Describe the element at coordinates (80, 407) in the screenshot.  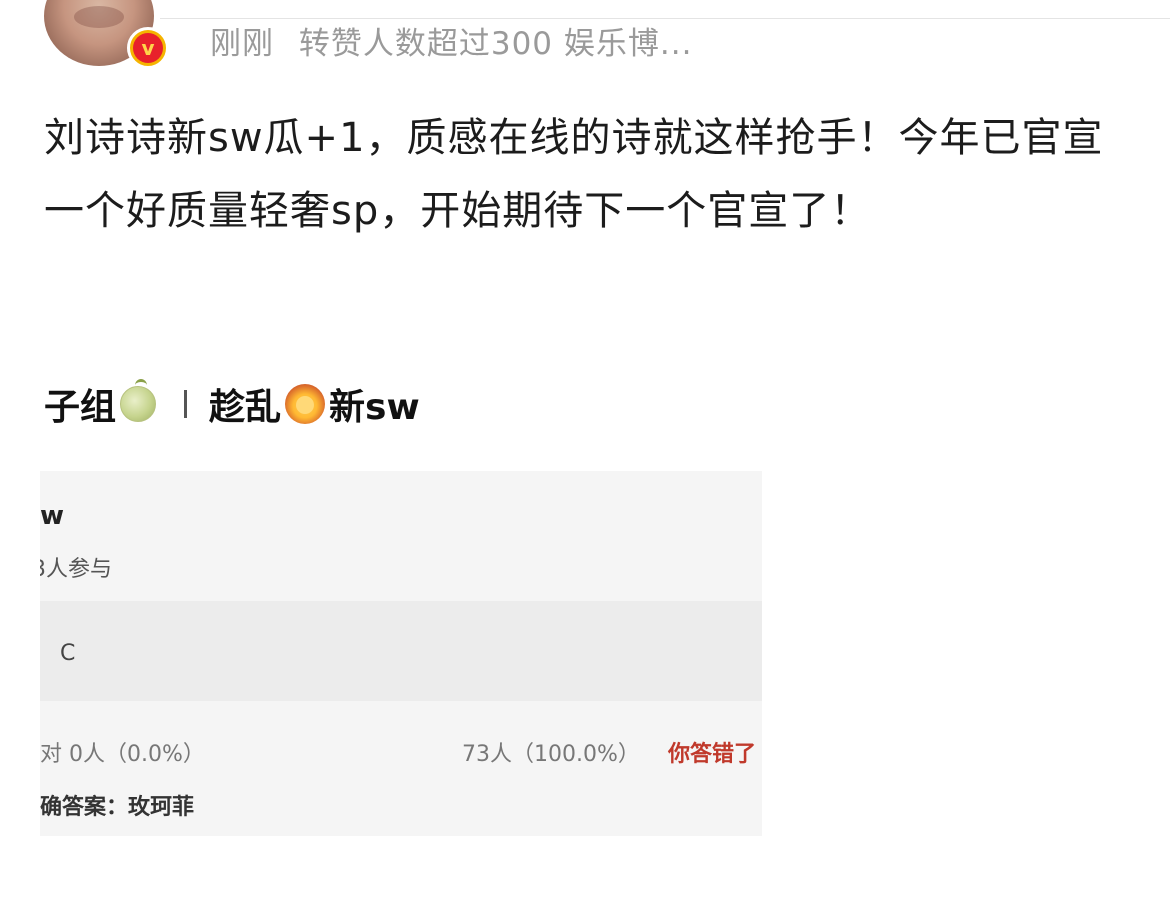
I see `embed-header-left: 子组` at that location.